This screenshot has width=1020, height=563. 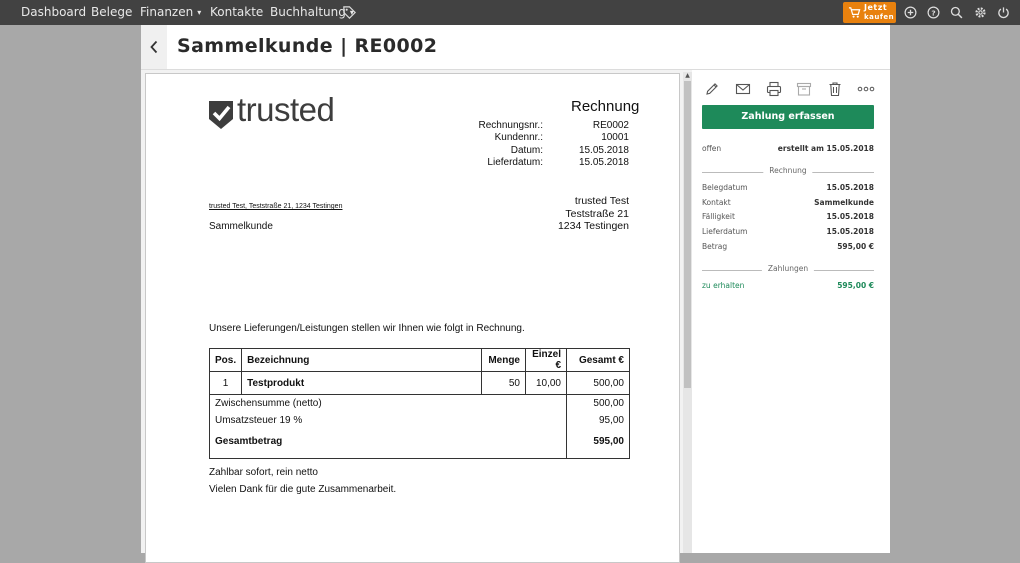 What do you see at coordinates (610, 125) in the screenshot?
I see `invoice-number-value: RE0002` at bounding box center [610, 125].